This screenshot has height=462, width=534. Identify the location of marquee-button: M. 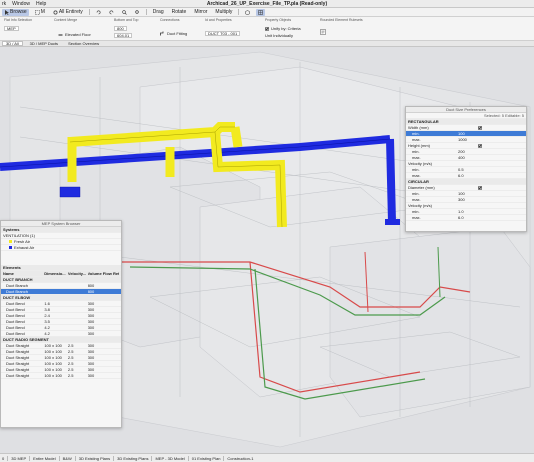
(40, 12).